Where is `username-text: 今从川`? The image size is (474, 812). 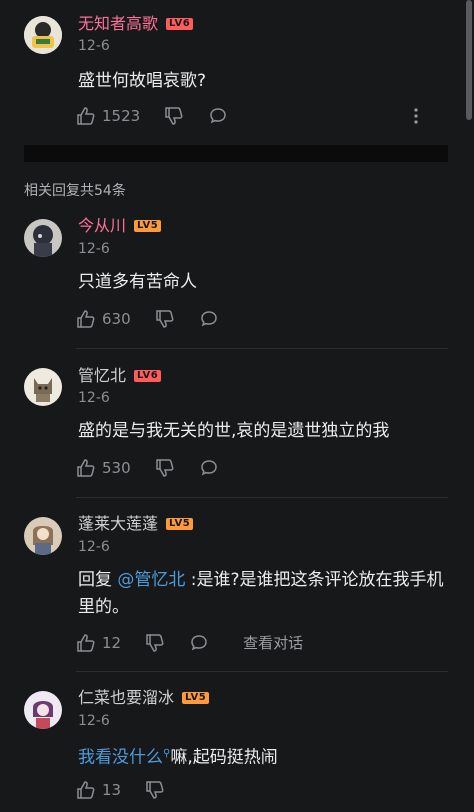
username-text: 今从川 is located at coordinates (102, 226).